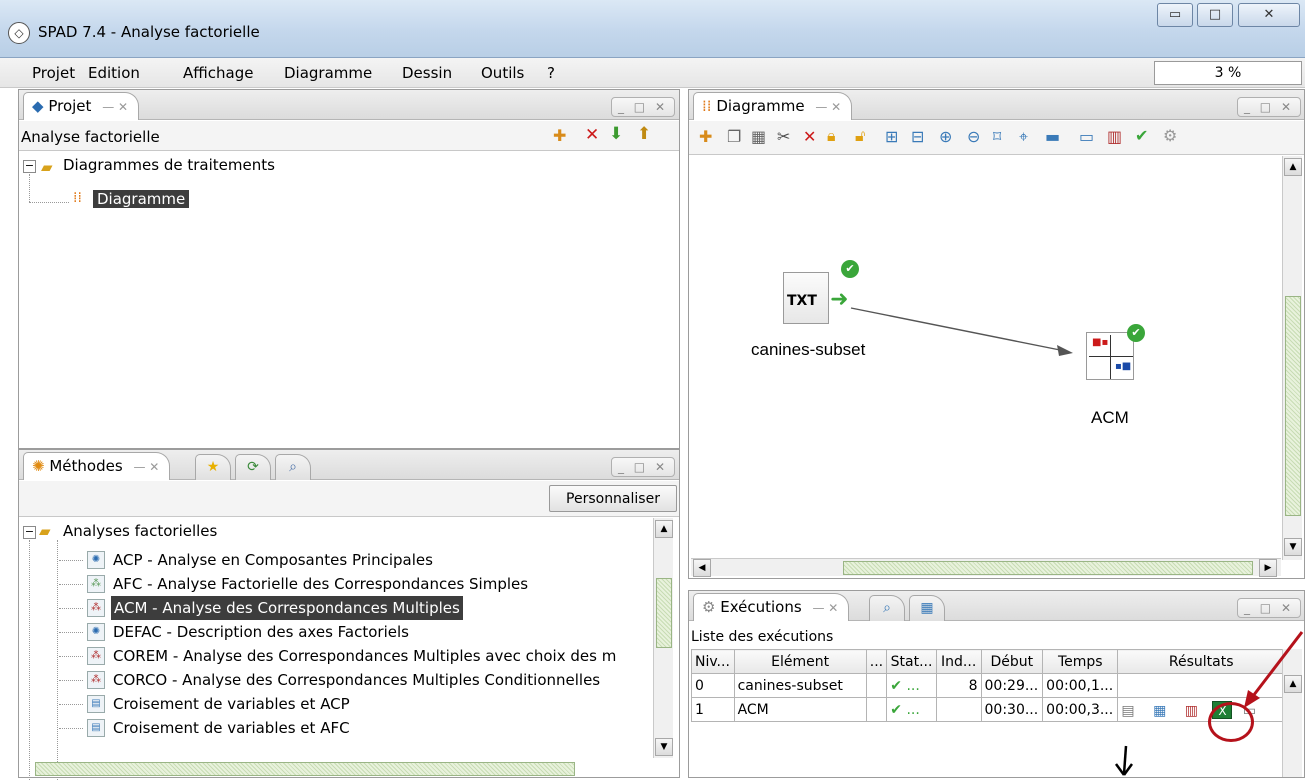 This screenshot has width=1305, height=780. What do you see at coordinates (1110, 356) in the screenshot?
I see `acm-node: ■▪ ▪■` at bounding box center [1110, 356].